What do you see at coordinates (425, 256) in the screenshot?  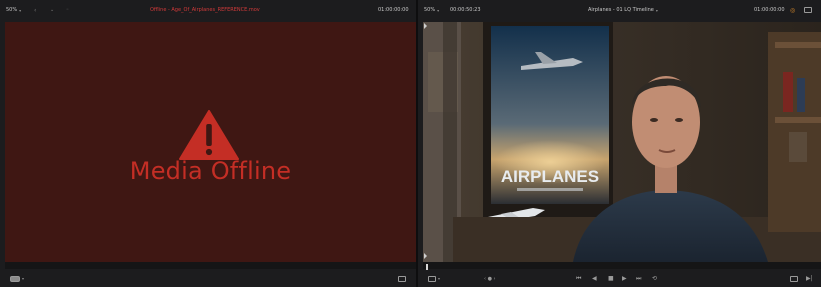 I see `out-marker-icon` at bounding box center [425, 256].